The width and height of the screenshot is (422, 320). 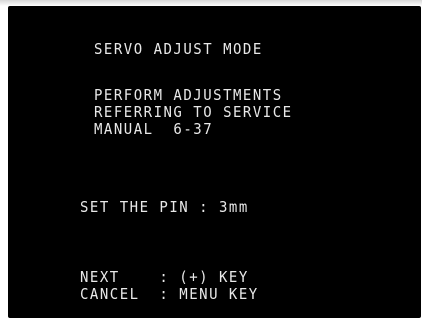 I want to click on mode-title: SERVO ADJUST MODE, so click(x=178, y=50).